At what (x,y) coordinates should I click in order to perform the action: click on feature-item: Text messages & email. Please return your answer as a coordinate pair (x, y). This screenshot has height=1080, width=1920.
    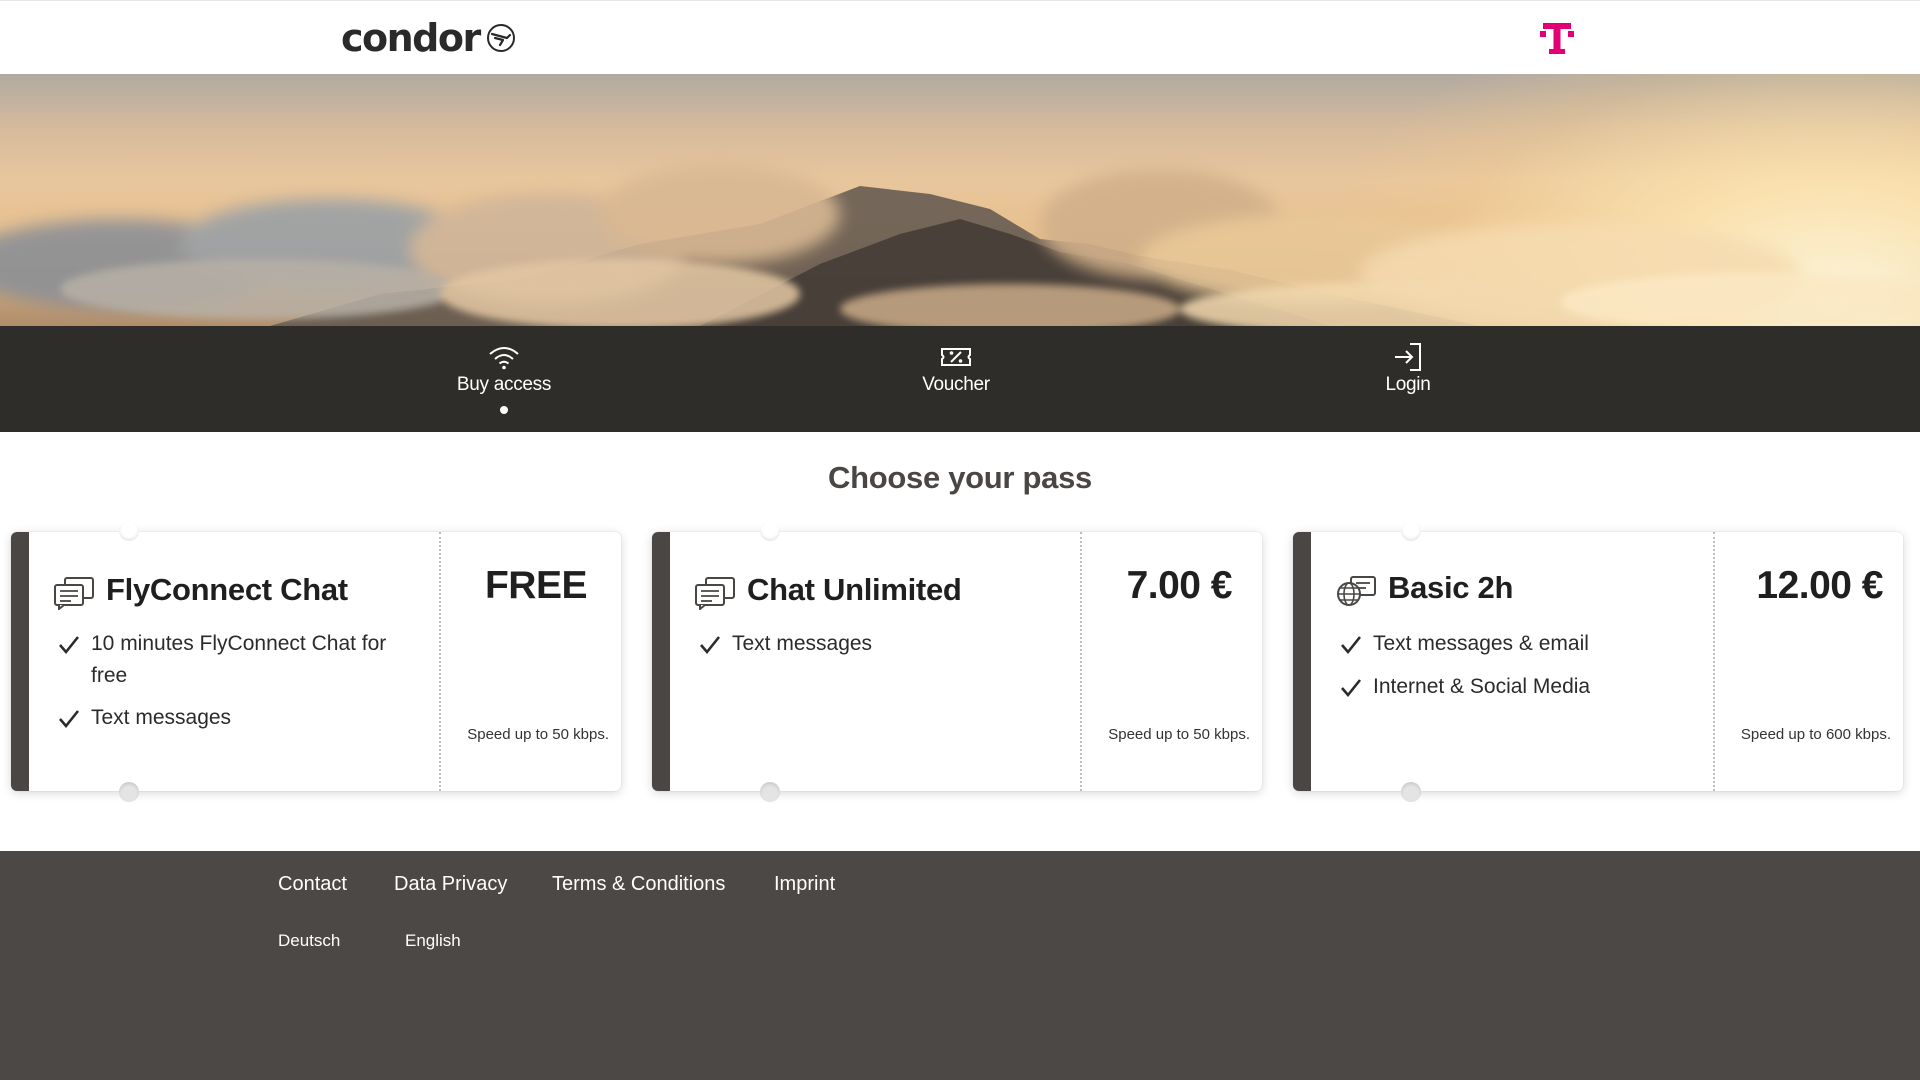
    Looking at the image, I should click on (1519, 644).